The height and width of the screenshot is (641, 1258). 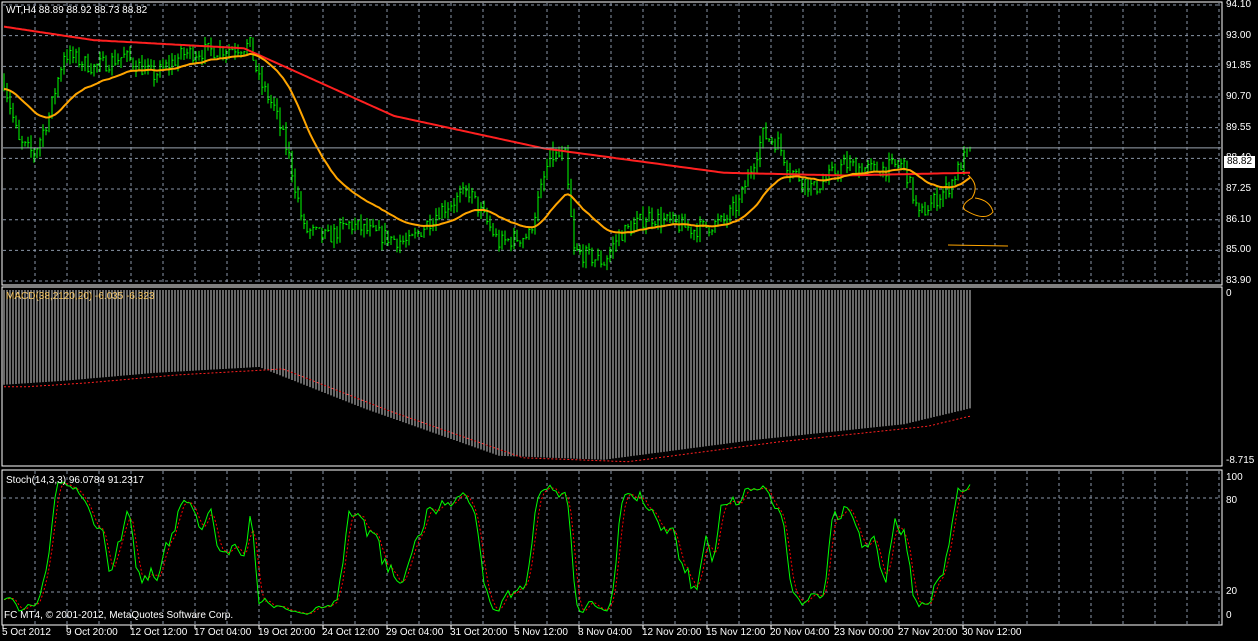 I want to click on time-tick-label: 17 Oct 04:00, so click(x=223, y=632).